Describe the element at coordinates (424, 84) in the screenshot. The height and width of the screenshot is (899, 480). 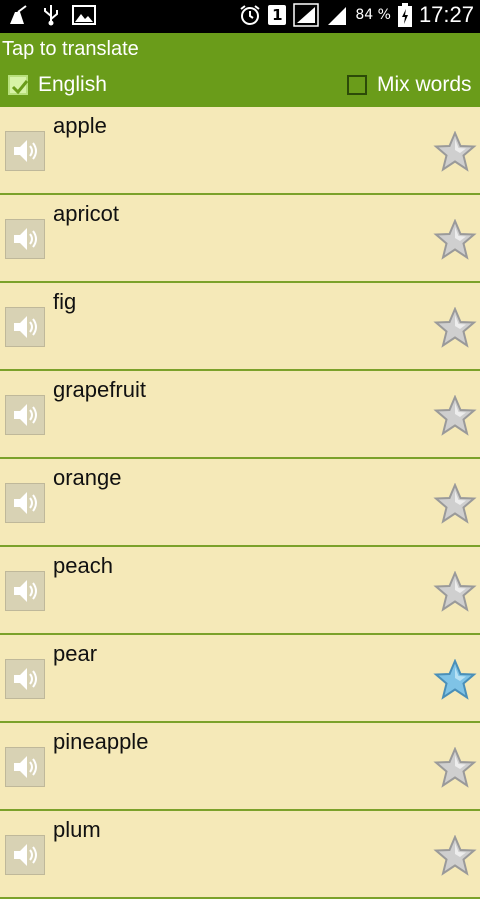
I see `mix-words-label: Mix words` at that location.